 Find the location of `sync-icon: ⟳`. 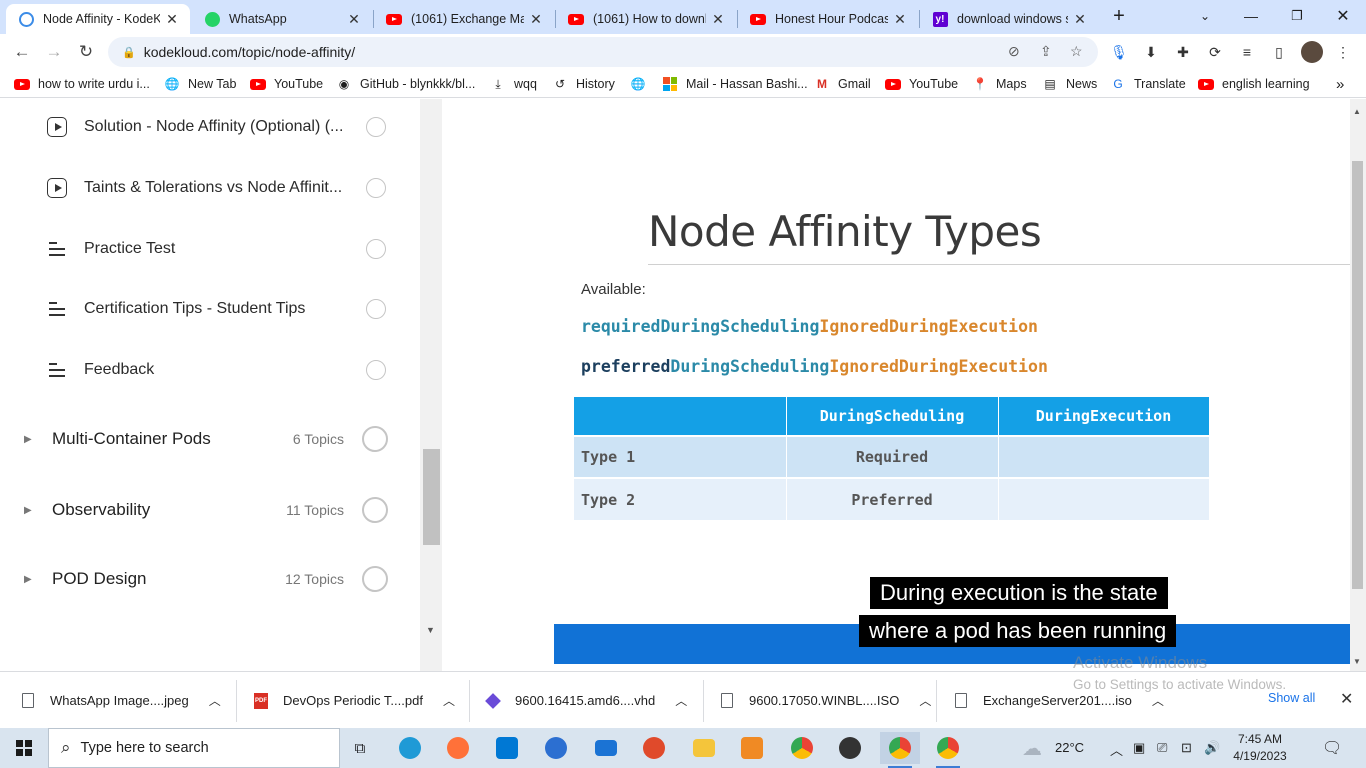

sync-icon: ⟳ is located at coordinates (1215, 52).